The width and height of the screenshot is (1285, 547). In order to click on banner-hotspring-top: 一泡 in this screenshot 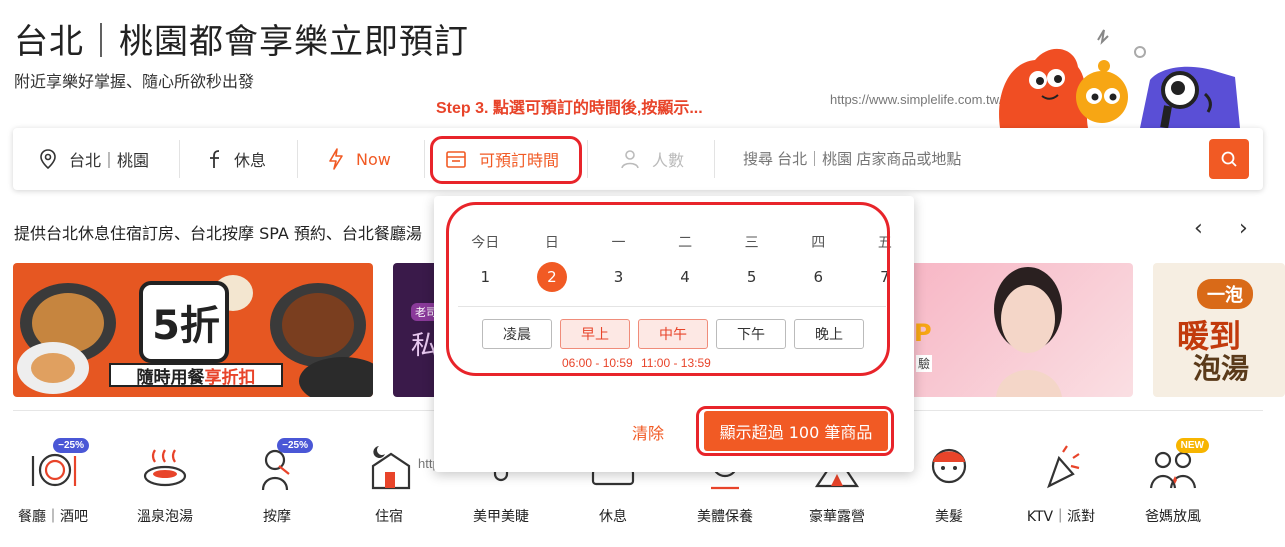, I will do `click(1225, 294)`.